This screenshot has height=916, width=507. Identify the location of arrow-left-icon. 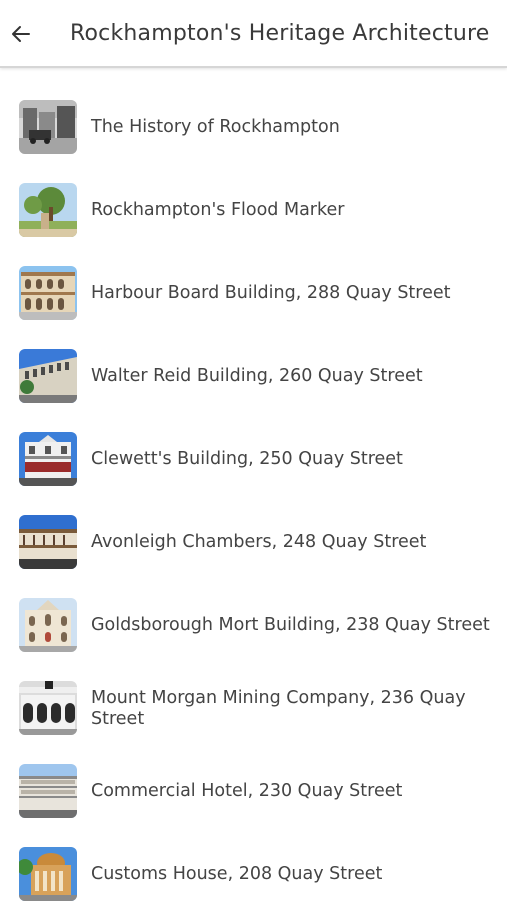
(21, 34).